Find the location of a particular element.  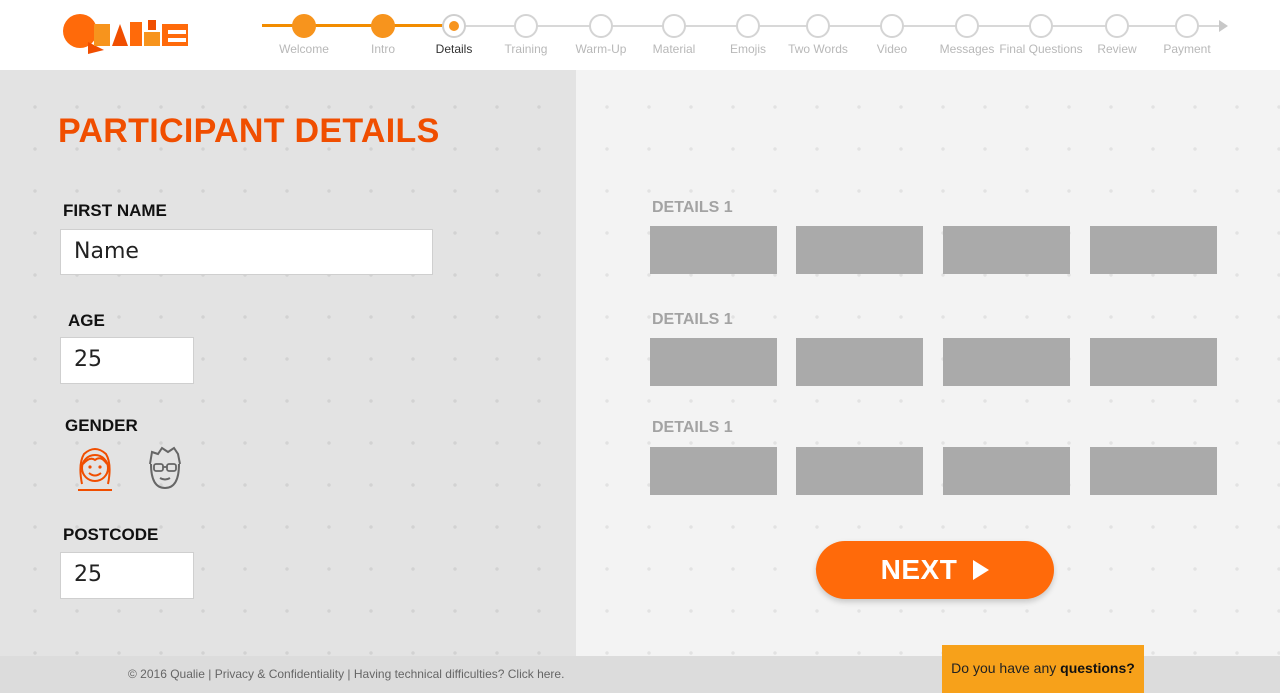

page-title: PARTICIPANT DETAILS is located at coordinates (249, 131).